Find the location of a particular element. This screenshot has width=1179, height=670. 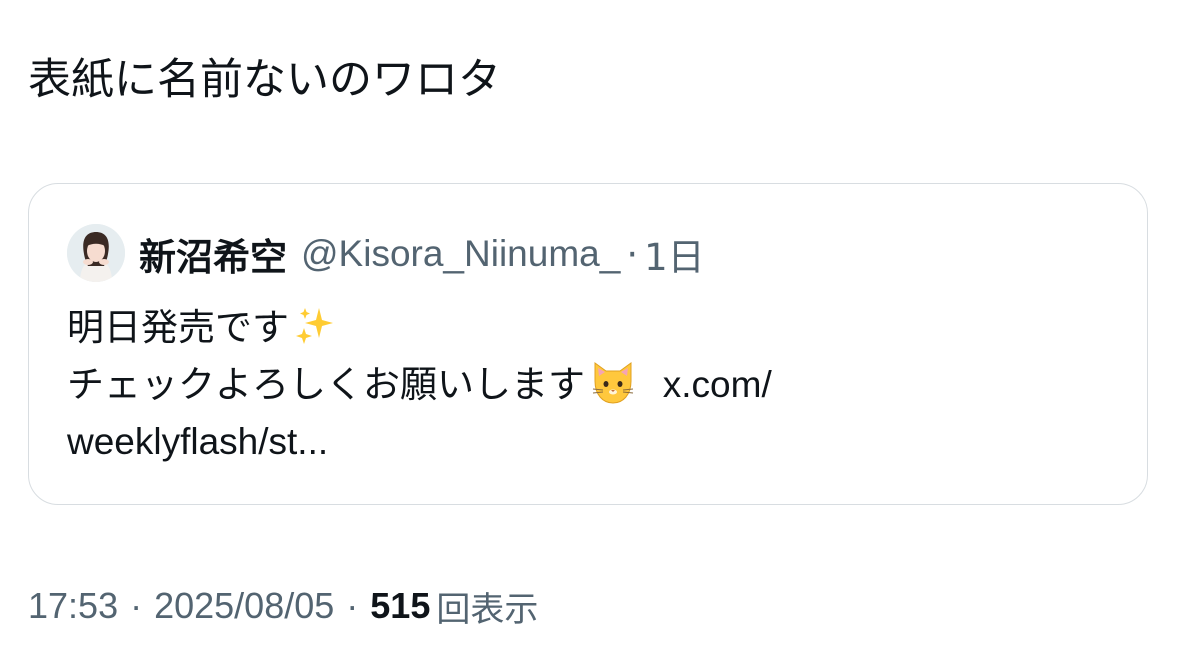

quoted-author-name: 新沼希空 is located at coordinates (213, 254).